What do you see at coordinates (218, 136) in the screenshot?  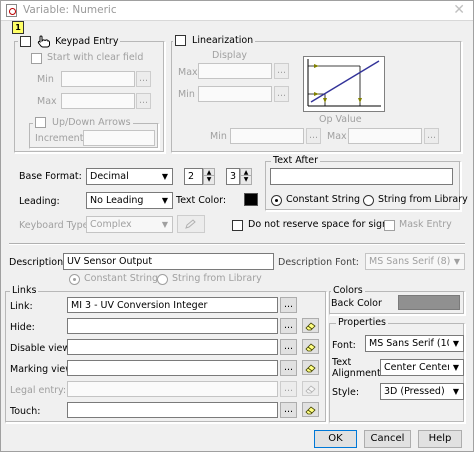 I see `op-min-label: Min` at bounding box center [218, 136].